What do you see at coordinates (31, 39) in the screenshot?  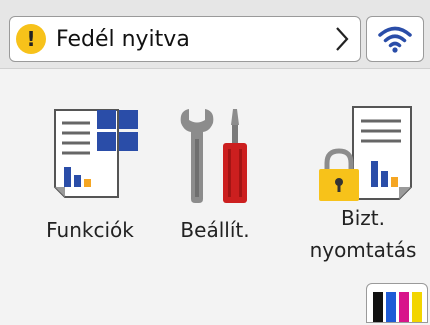 I see `warning-icon: !` at bounding box center [31, 39].